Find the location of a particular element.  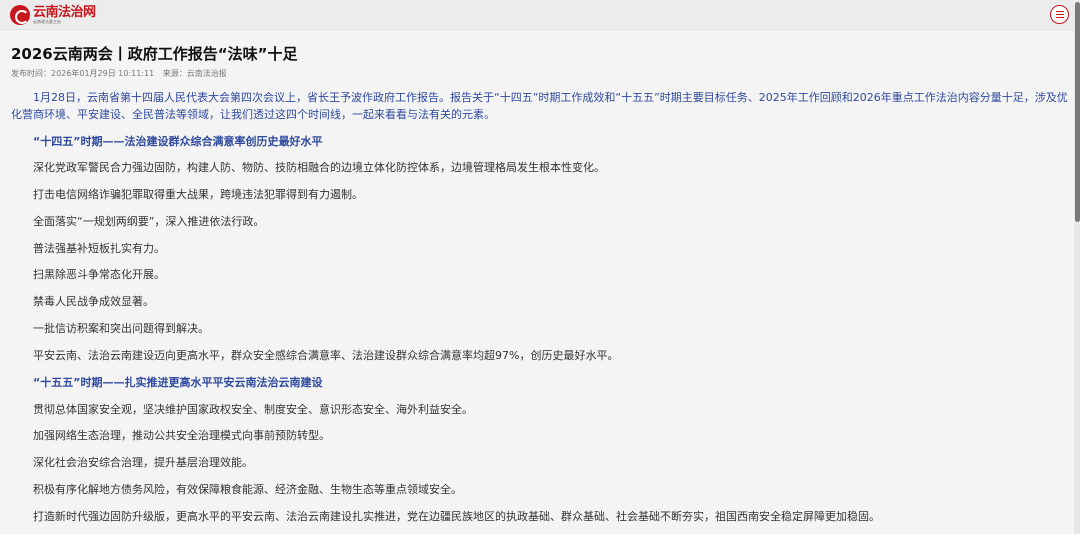

page-title: 2026云南两会丨政府工作报告“法味”十足 is located at coordinates (154, 54).